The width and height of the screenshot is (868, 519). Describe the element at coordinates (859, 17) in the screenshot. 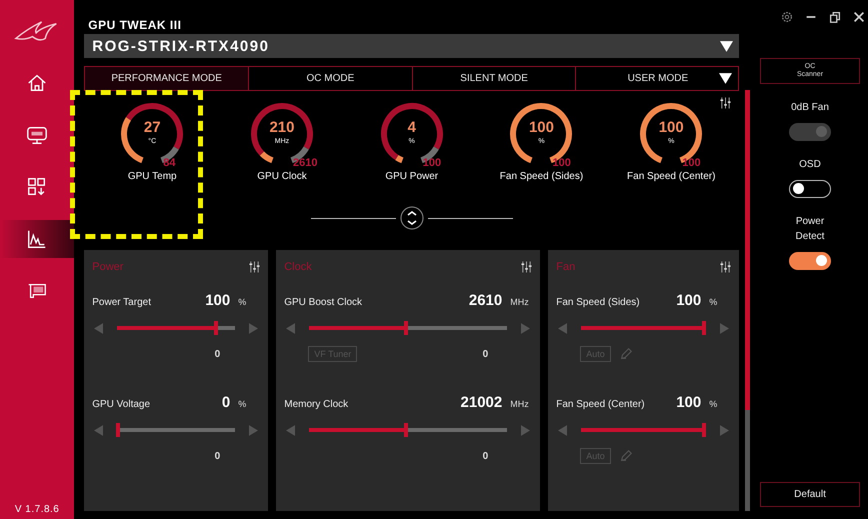

I see `close-icon` at that location.